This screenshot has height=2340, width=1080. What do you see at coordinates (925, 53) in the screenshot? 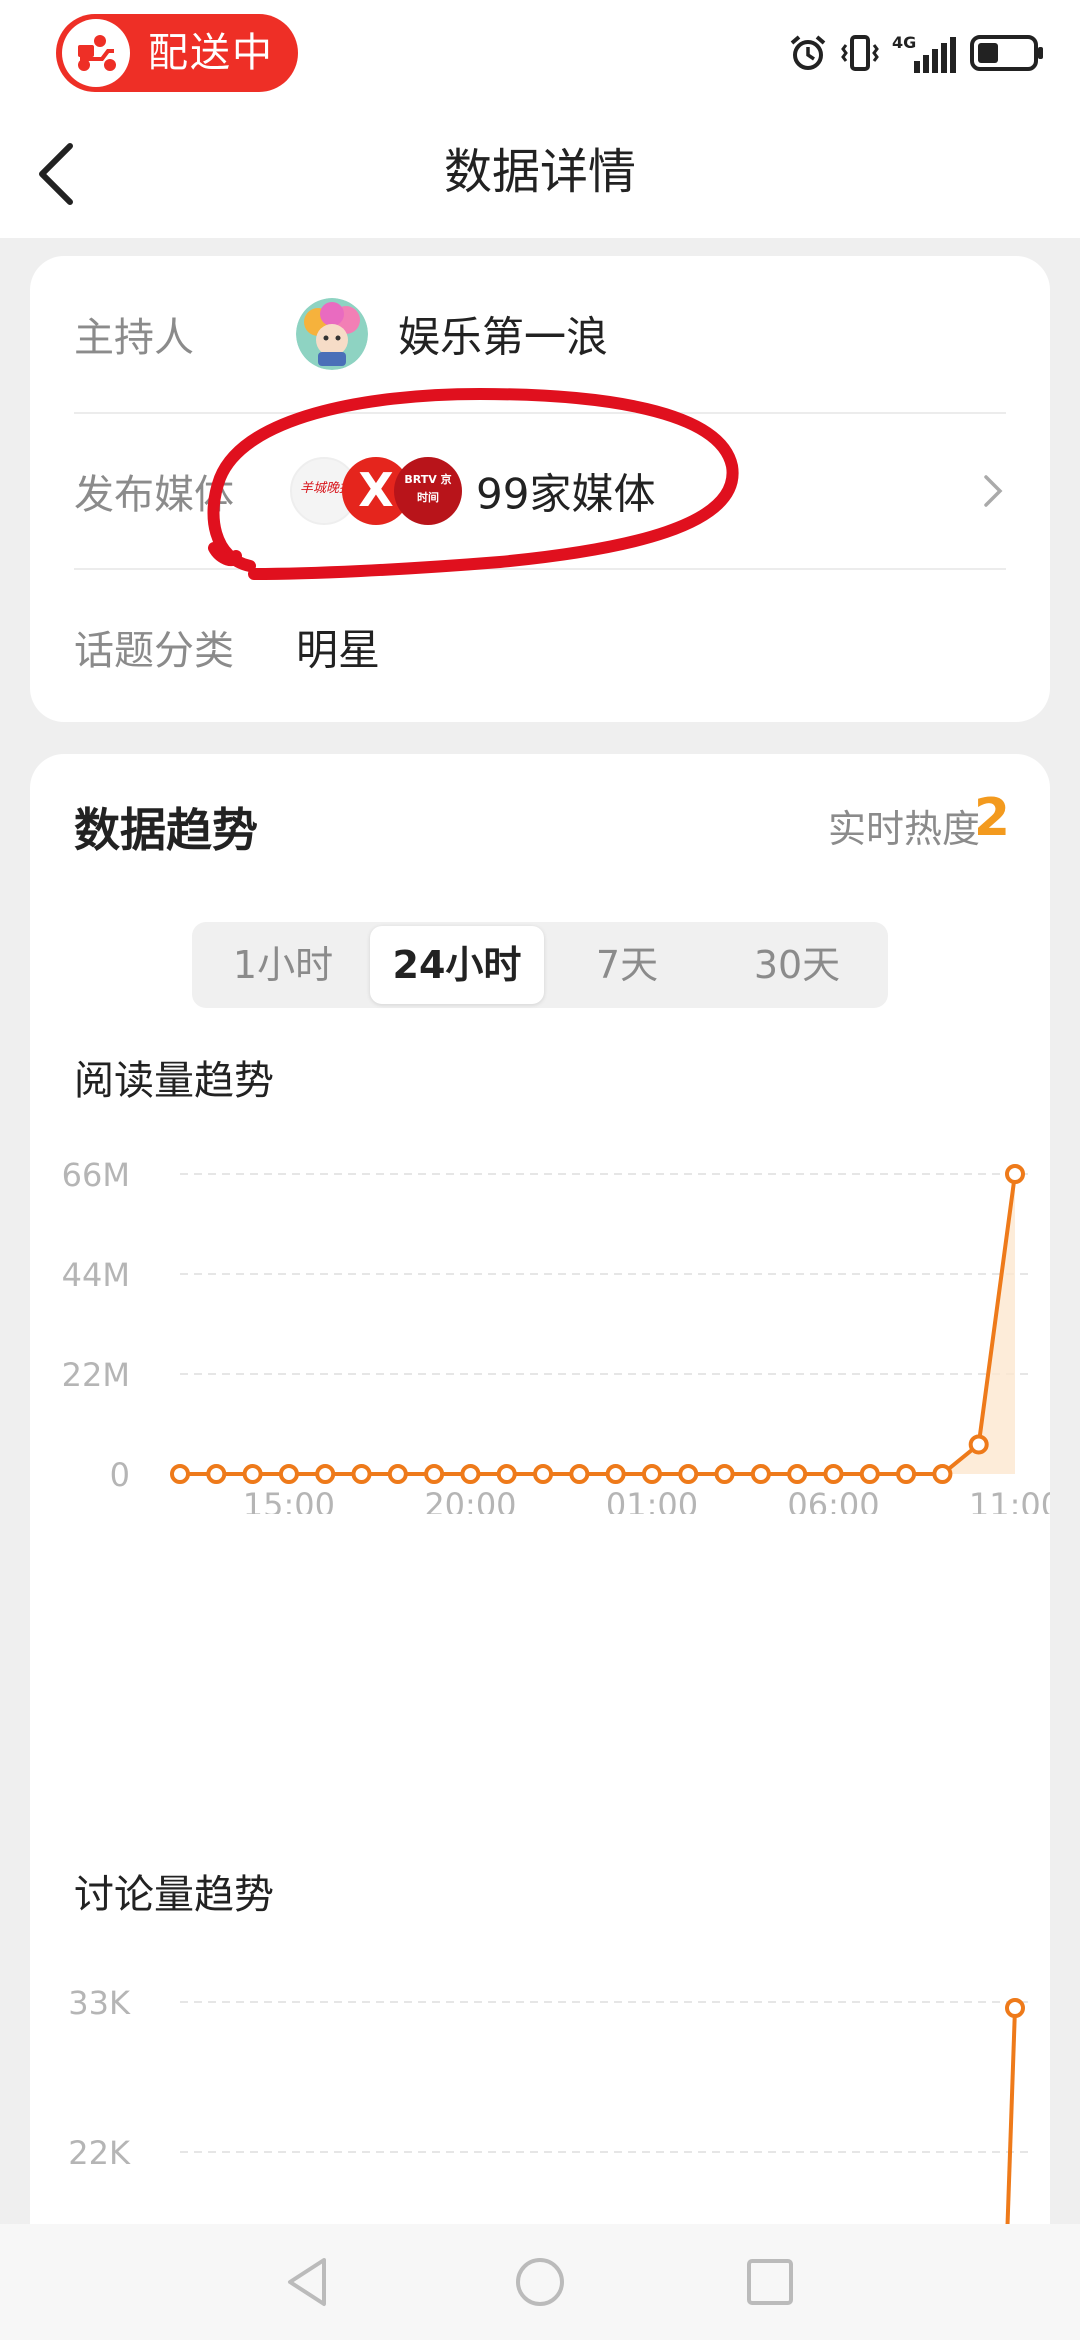
I see `signal-icon: 4G` at bounding box center [925, 53].